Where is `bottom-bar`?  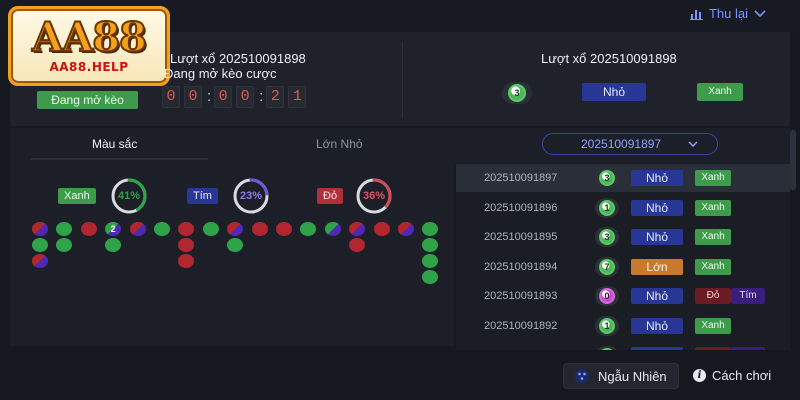 bottom-bar is located at coordinates (400, 375).